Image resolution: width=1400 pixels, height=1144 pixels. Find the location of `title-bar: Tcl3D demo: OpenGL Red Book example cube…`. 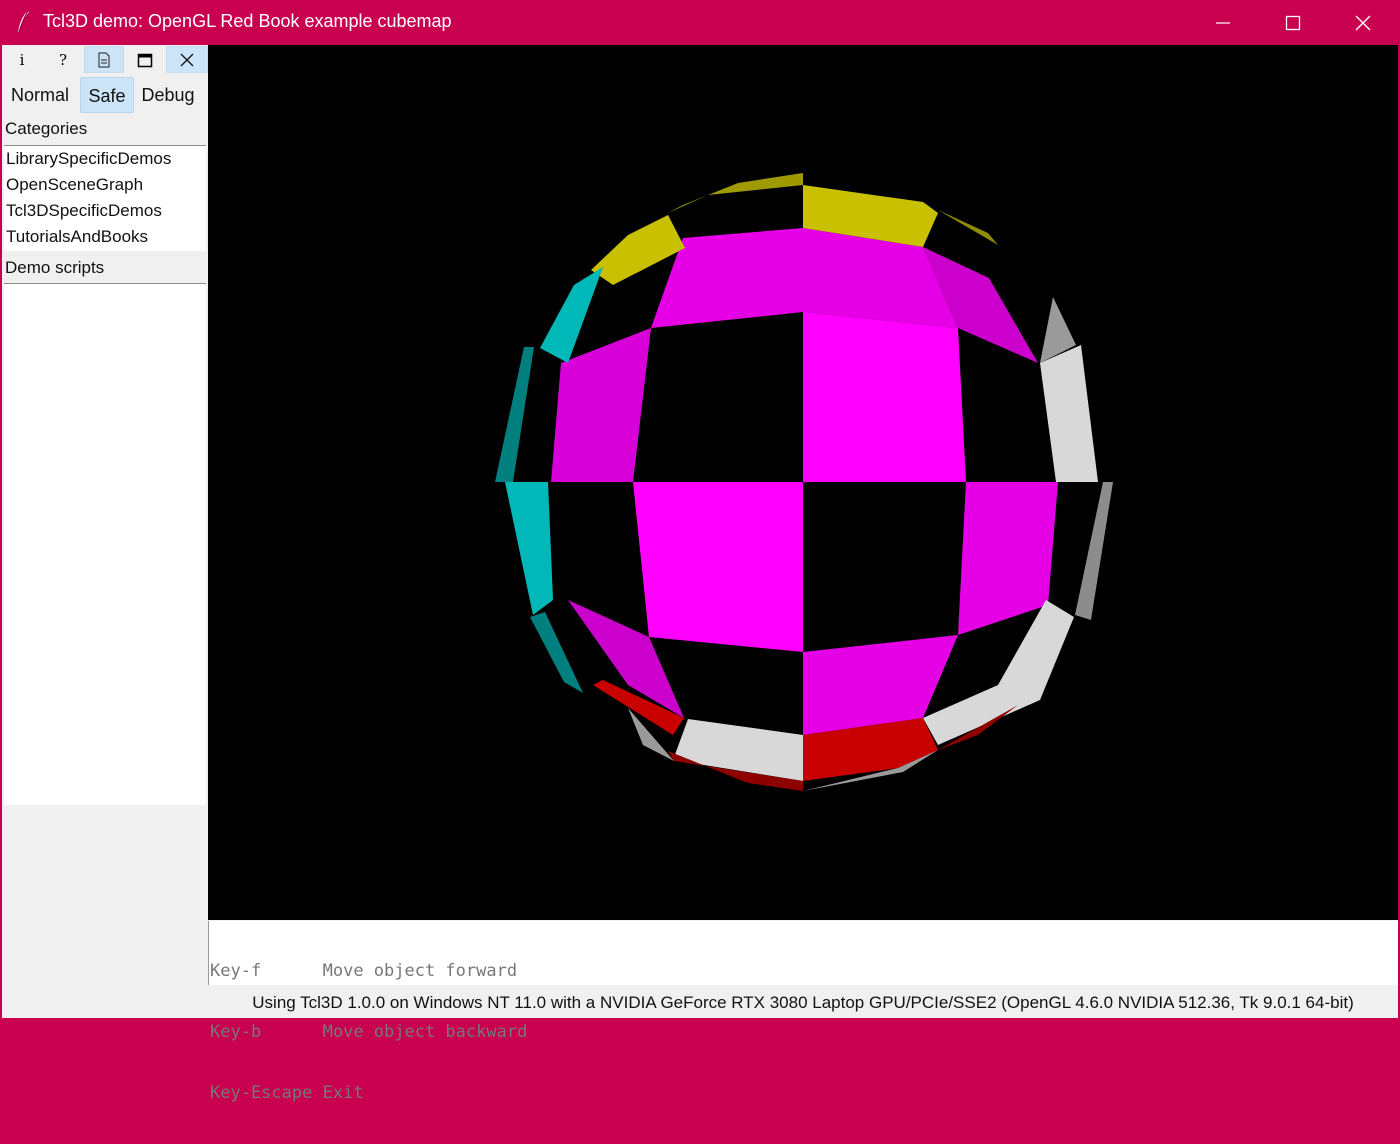

title-bar: Tcl3D demo: OpenGL Red Book example cube… is located at coordinates (700, 22).